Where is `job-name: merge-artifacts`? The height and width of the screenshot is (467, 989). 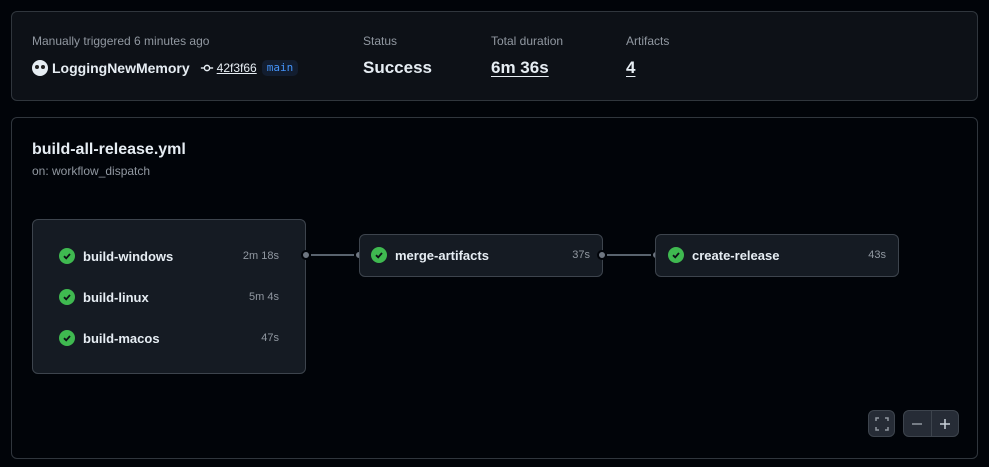 job-name: merge-artifacts is located at coordinates (442, 255).